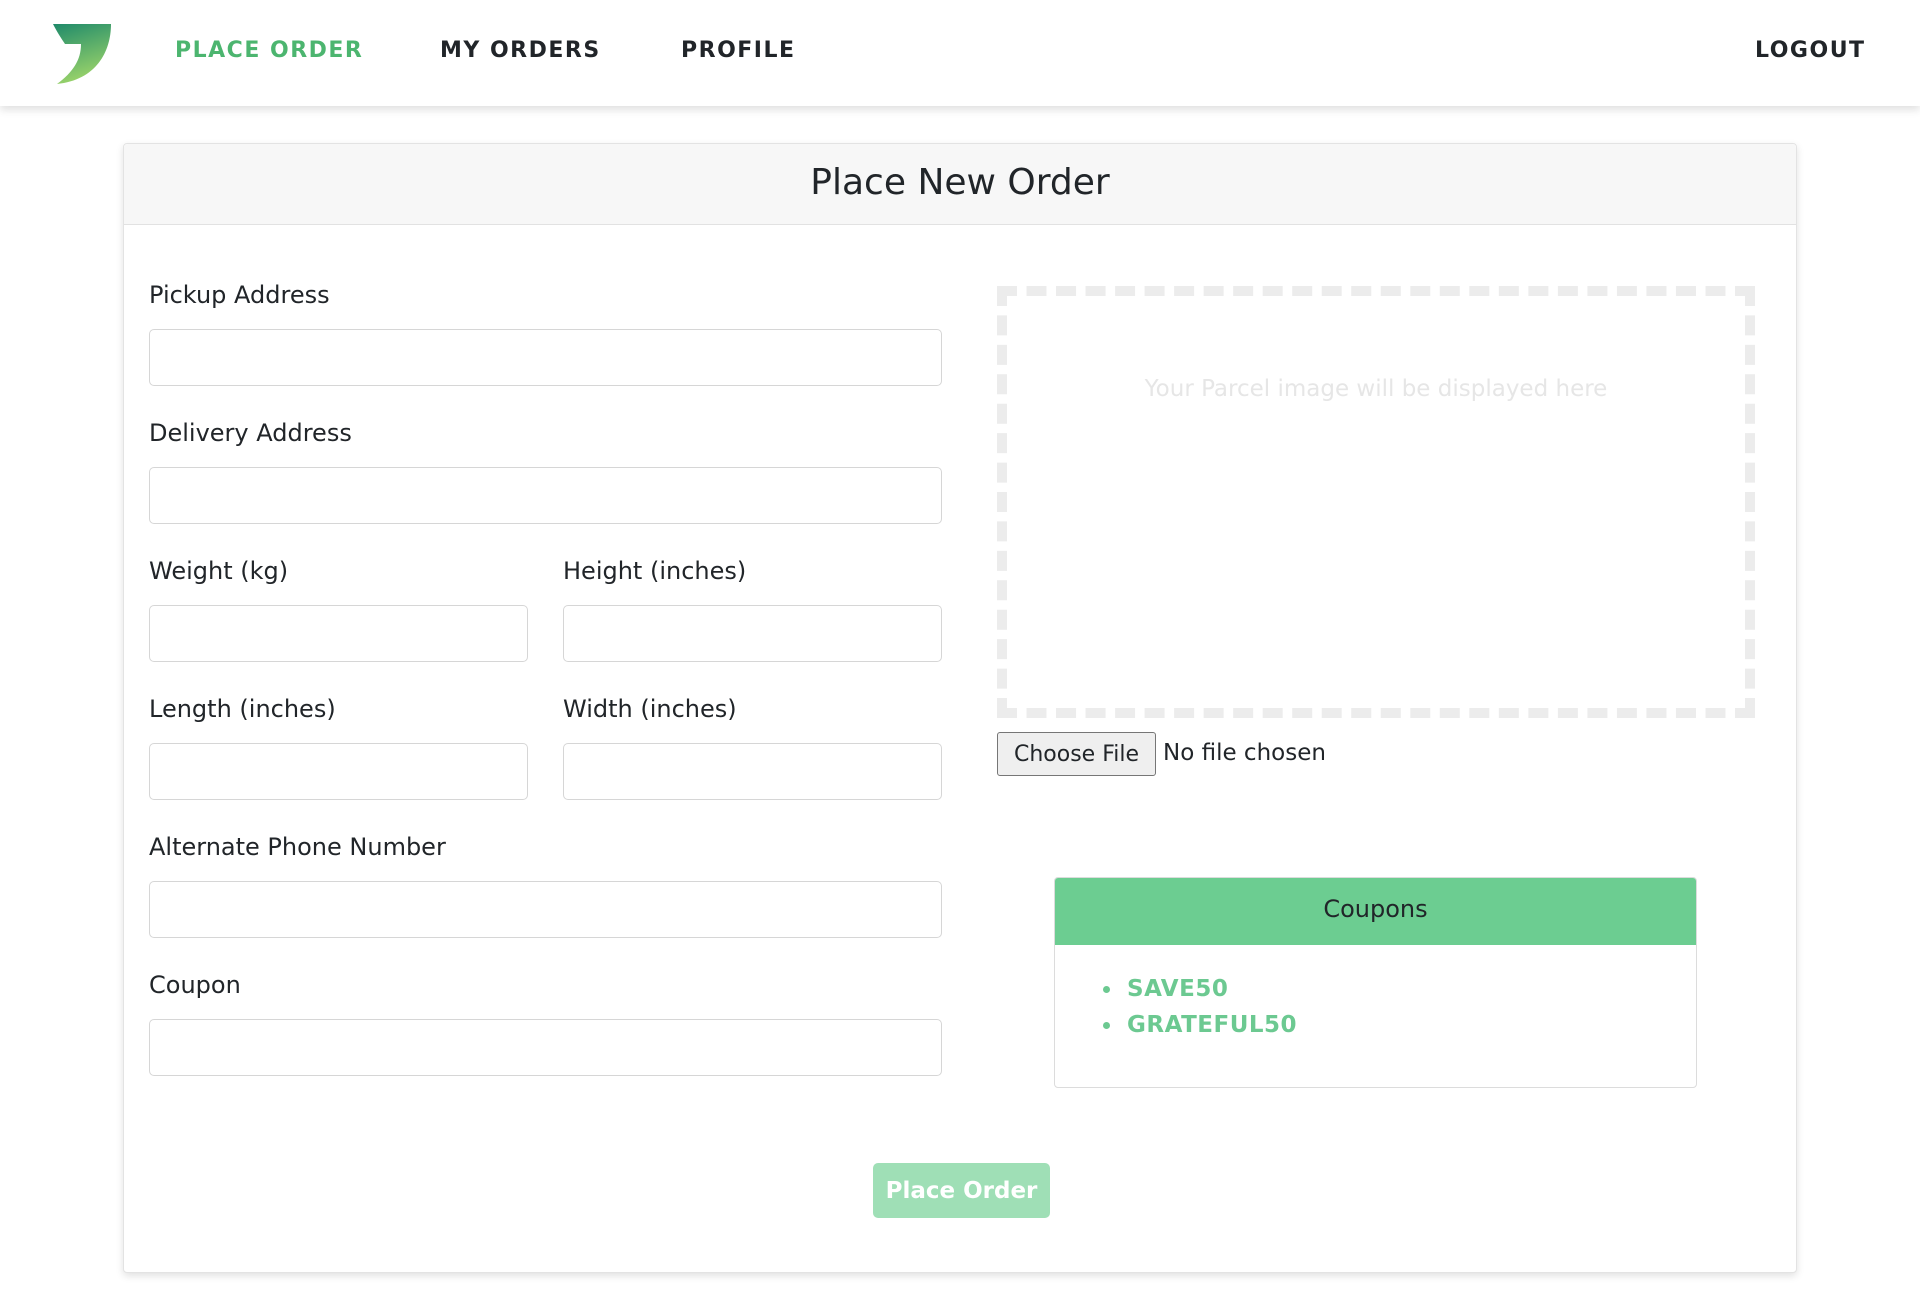 The height and width of the screenshot is (1309, 1920). I want to click on coupons-header: Coupons, so click(1375, 911).